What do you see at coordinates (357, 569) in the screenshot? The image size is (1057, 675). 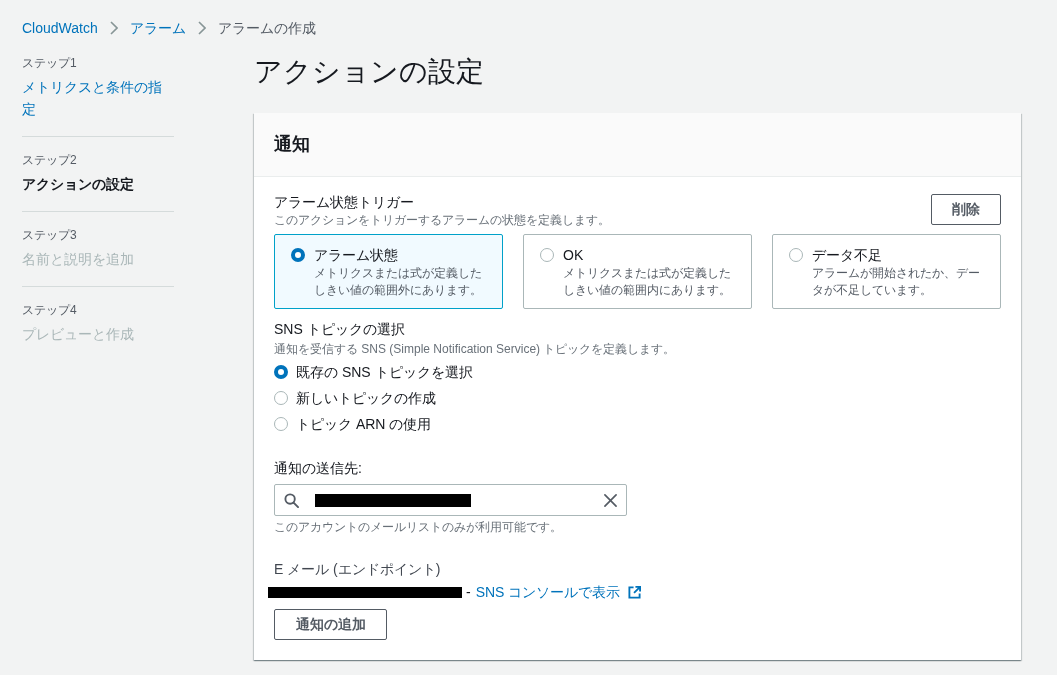 I see `field-label: E メール (エンドポイント)` at bounding box center [357, 569].